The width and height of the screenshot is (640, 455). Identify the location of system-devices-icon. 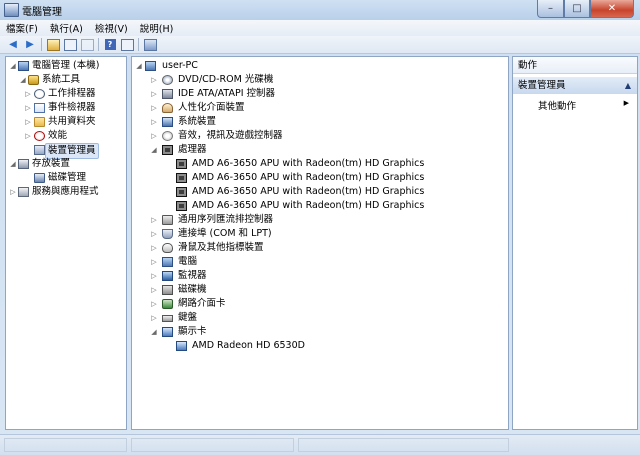
(167, 122).